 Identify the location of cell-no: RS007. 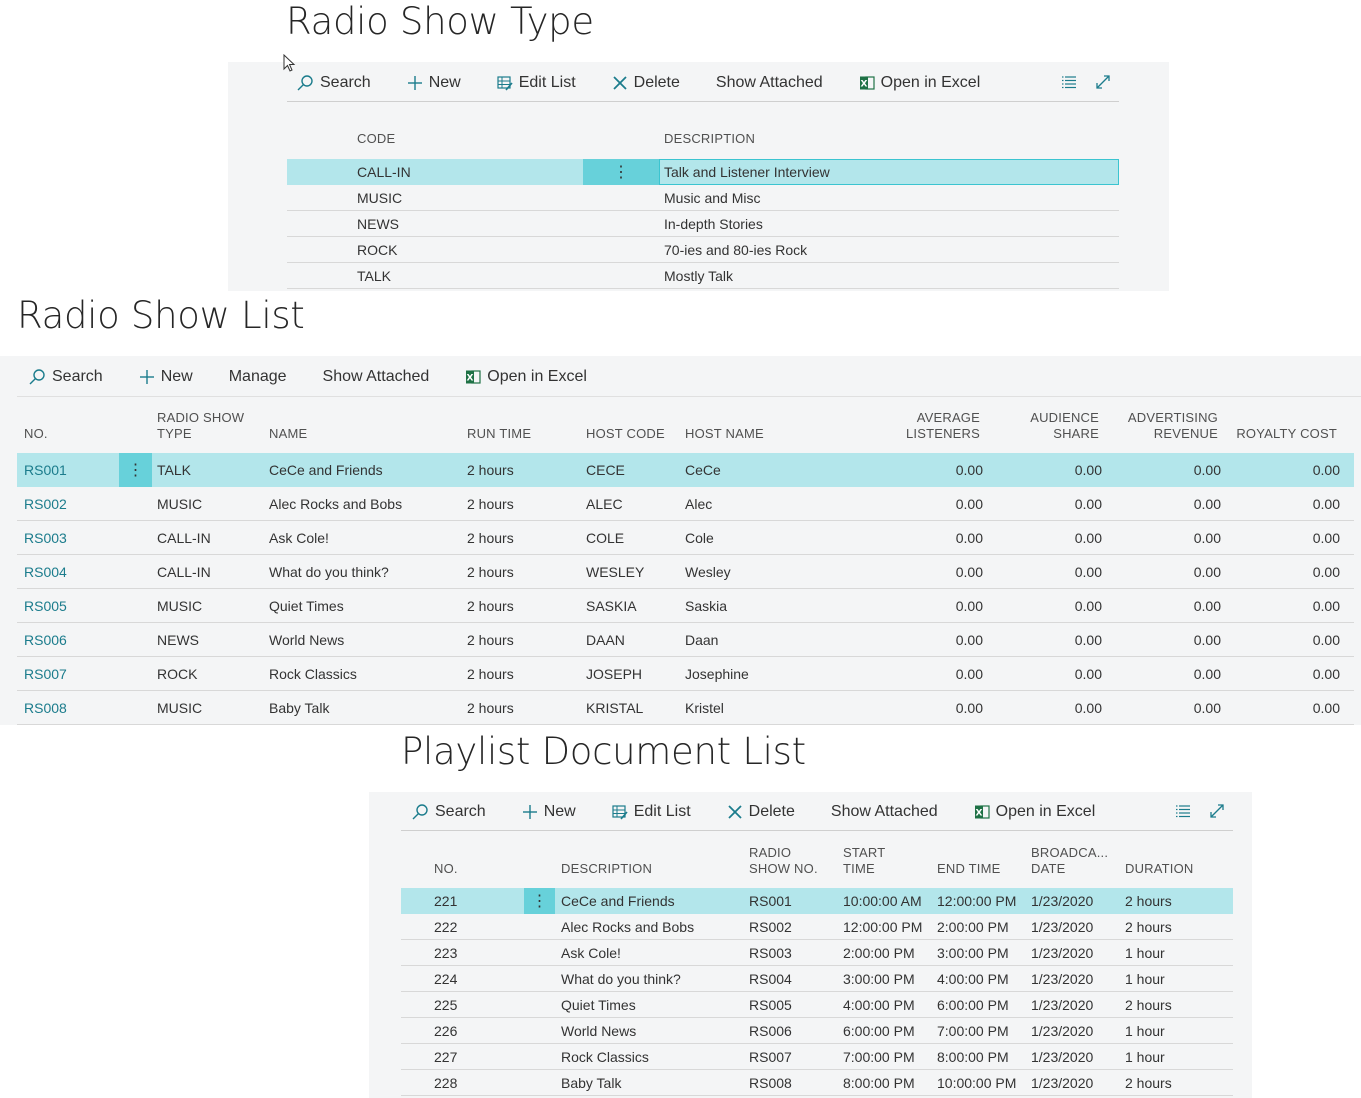
(45, 674).